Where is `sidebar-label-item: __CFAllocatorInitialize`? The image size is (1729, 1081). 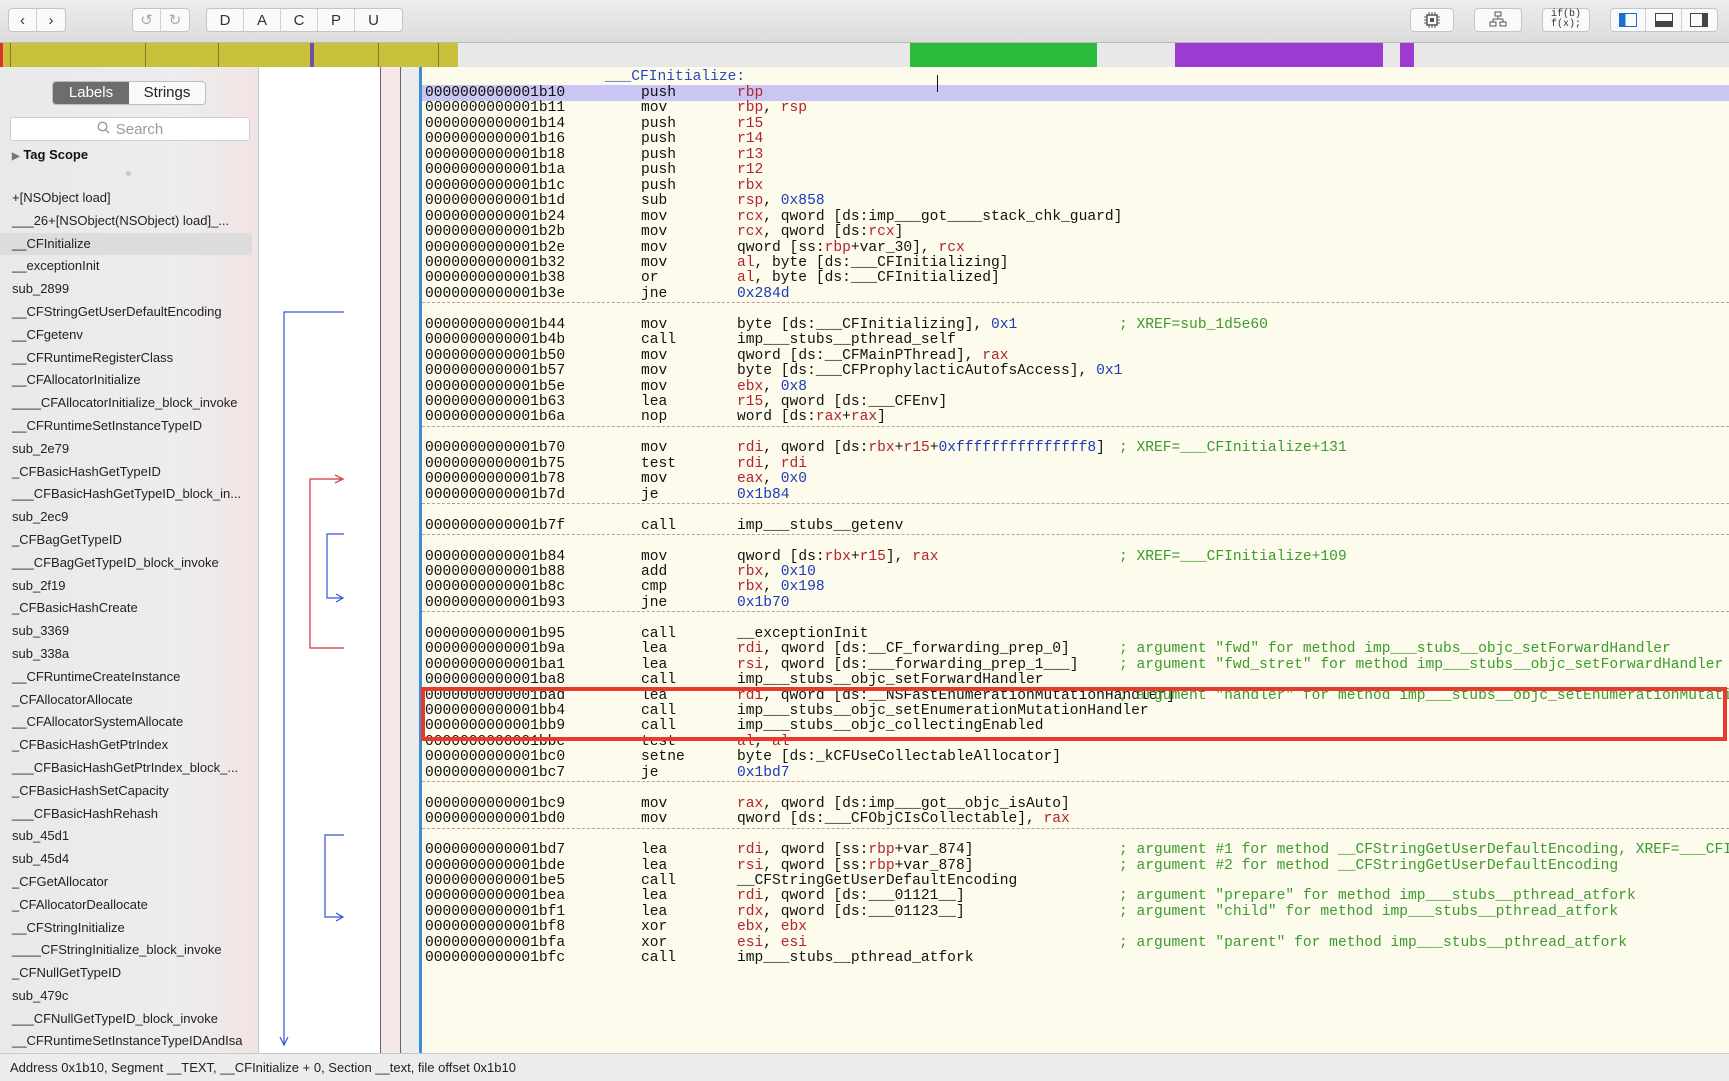 sidebar-label-item: __CFAllocatorInitialize is located at coordinates (126, 380).